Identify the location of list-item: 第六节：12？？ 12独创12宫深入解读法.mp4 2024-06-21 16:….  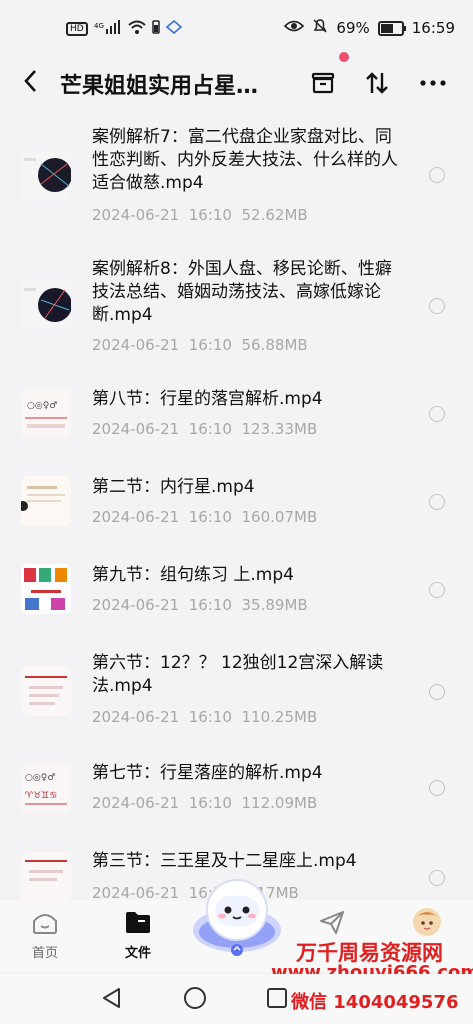
(236, 692).